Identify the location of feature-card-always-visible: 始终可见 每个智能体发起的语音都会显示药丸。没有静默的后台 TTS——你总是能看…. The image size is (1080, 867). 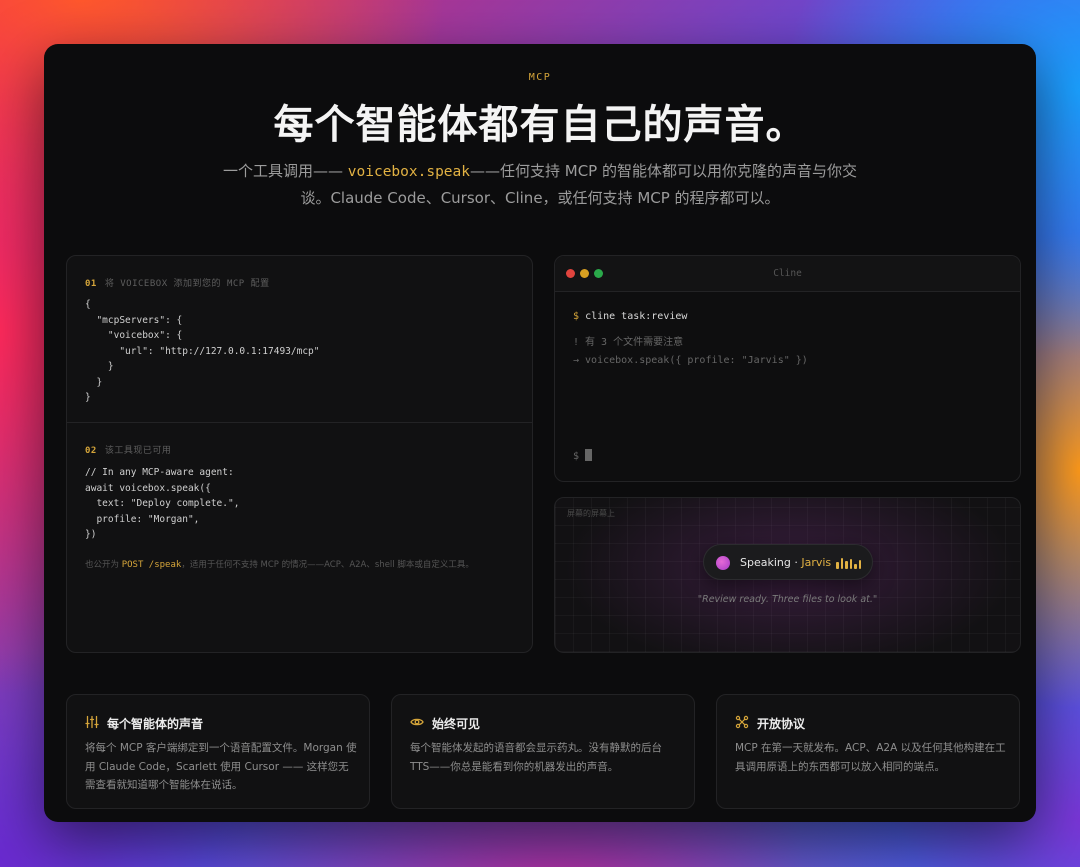
(543, 751).